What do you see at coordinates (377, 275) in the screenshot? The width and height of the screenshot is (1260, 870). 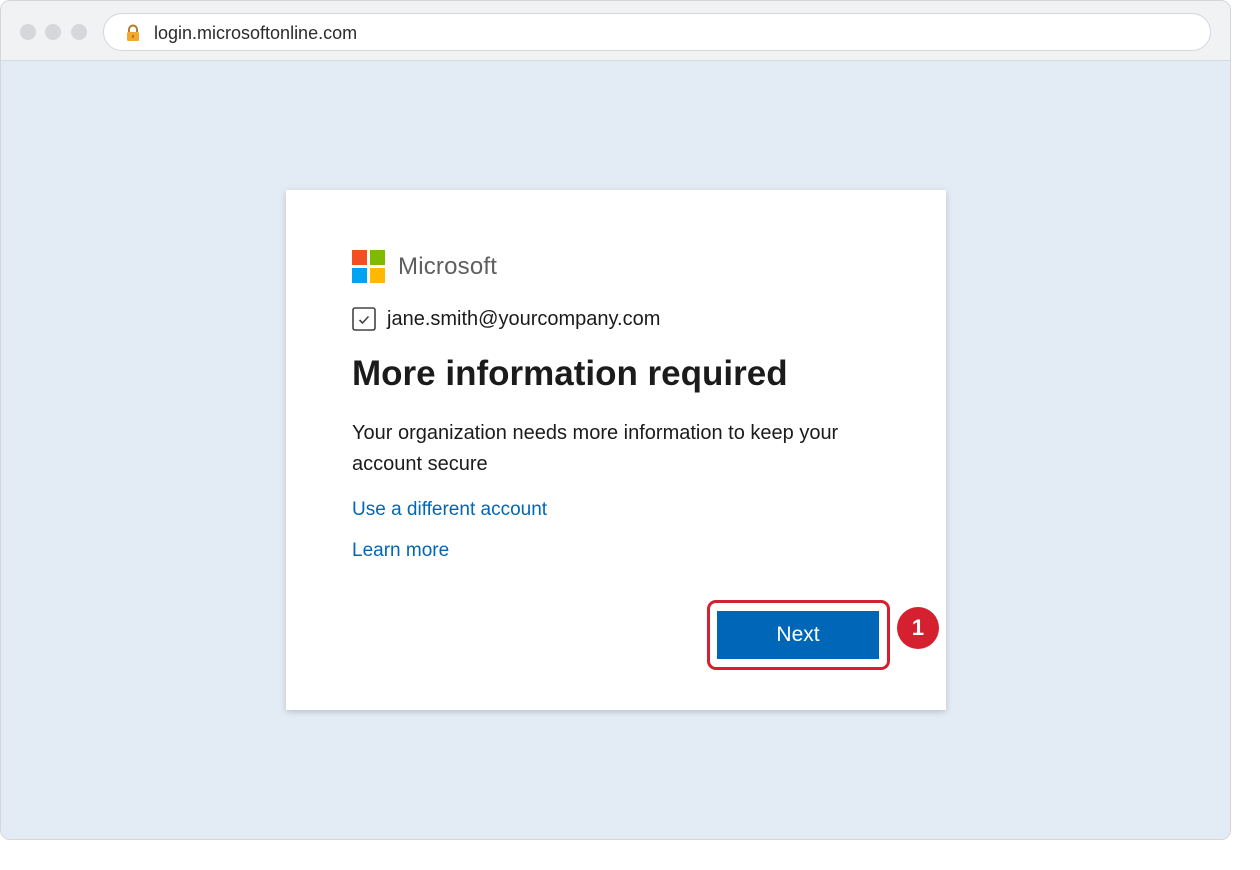 I see `logo-square-yellow` at bounding box center [377, 275].